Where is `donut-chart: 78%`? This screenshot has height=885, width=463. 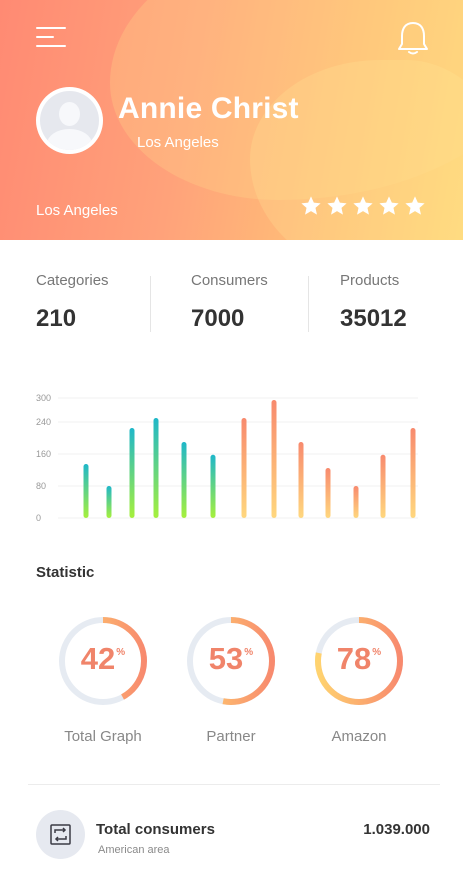 donut-chart: 78% is located at coordinates (359, 661).